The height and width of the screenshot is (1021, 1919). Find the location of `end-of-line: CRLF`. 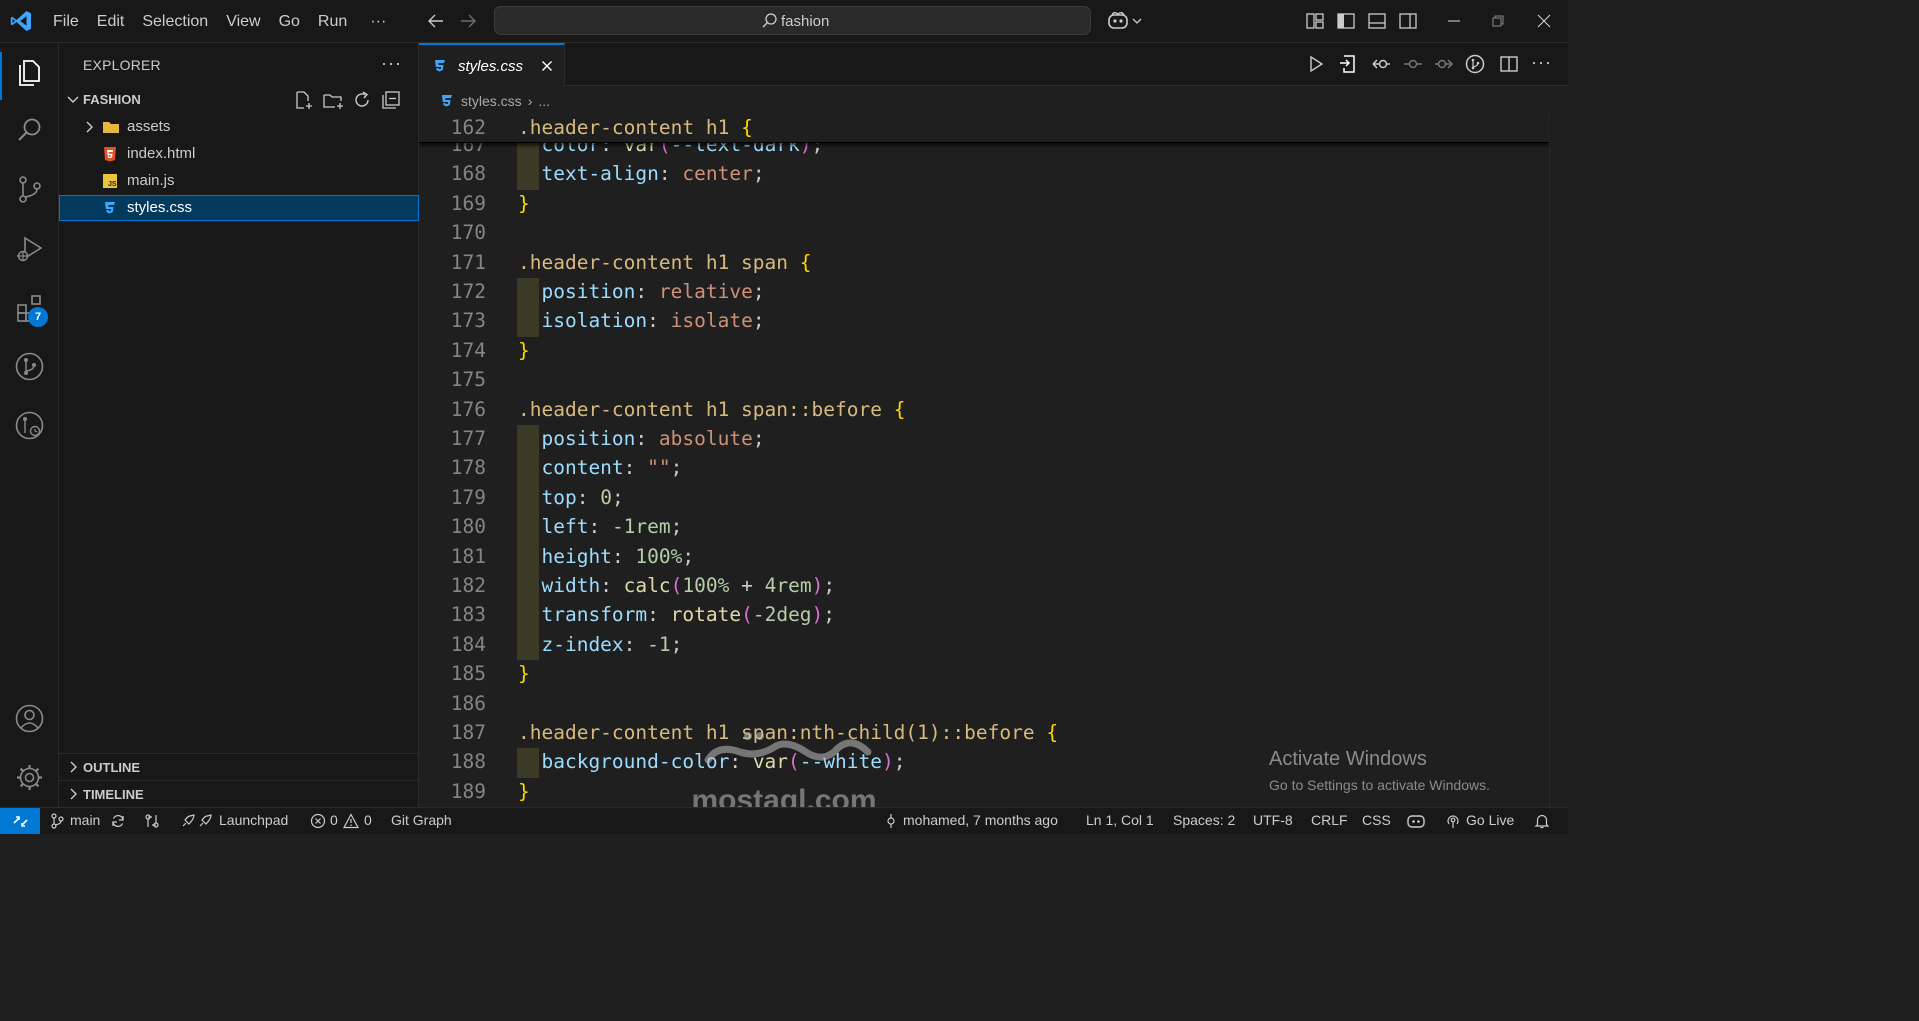

end-of-line: CRLF is located at coordinates (1329, 820).